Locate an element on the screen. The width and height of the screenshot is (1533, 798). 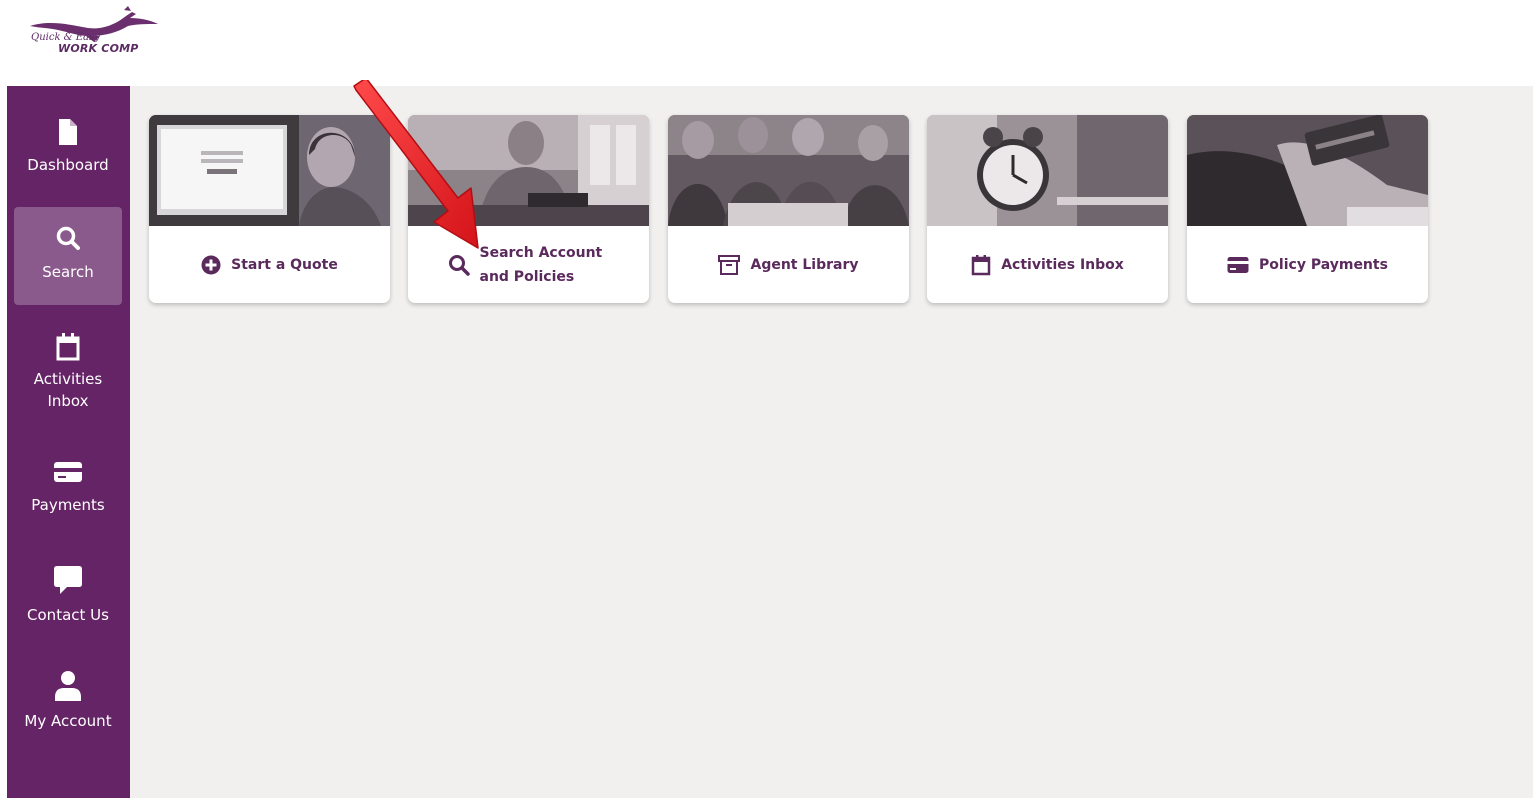
sidebar-item-dashboard: Dashboard is located at coordinates (68, 148).